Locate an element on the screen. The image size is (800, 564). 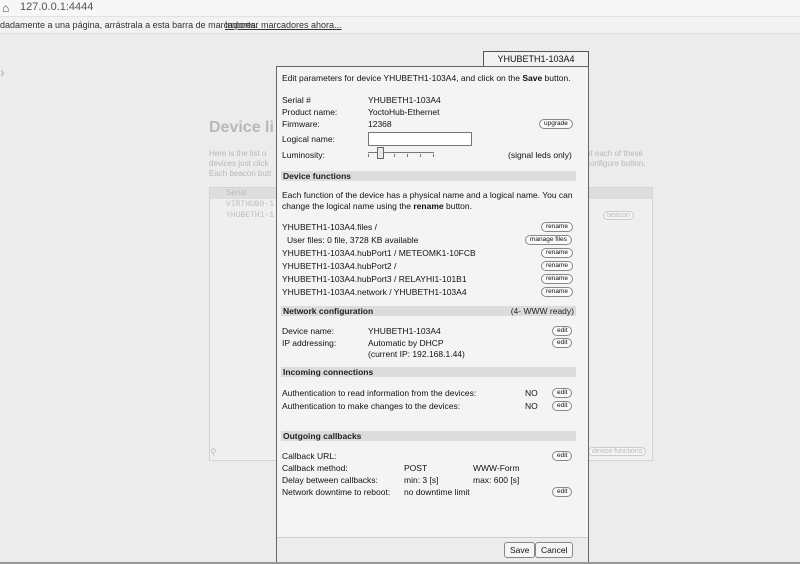
callback-url-label: Callback URL: is located at coordinates (309, 456).